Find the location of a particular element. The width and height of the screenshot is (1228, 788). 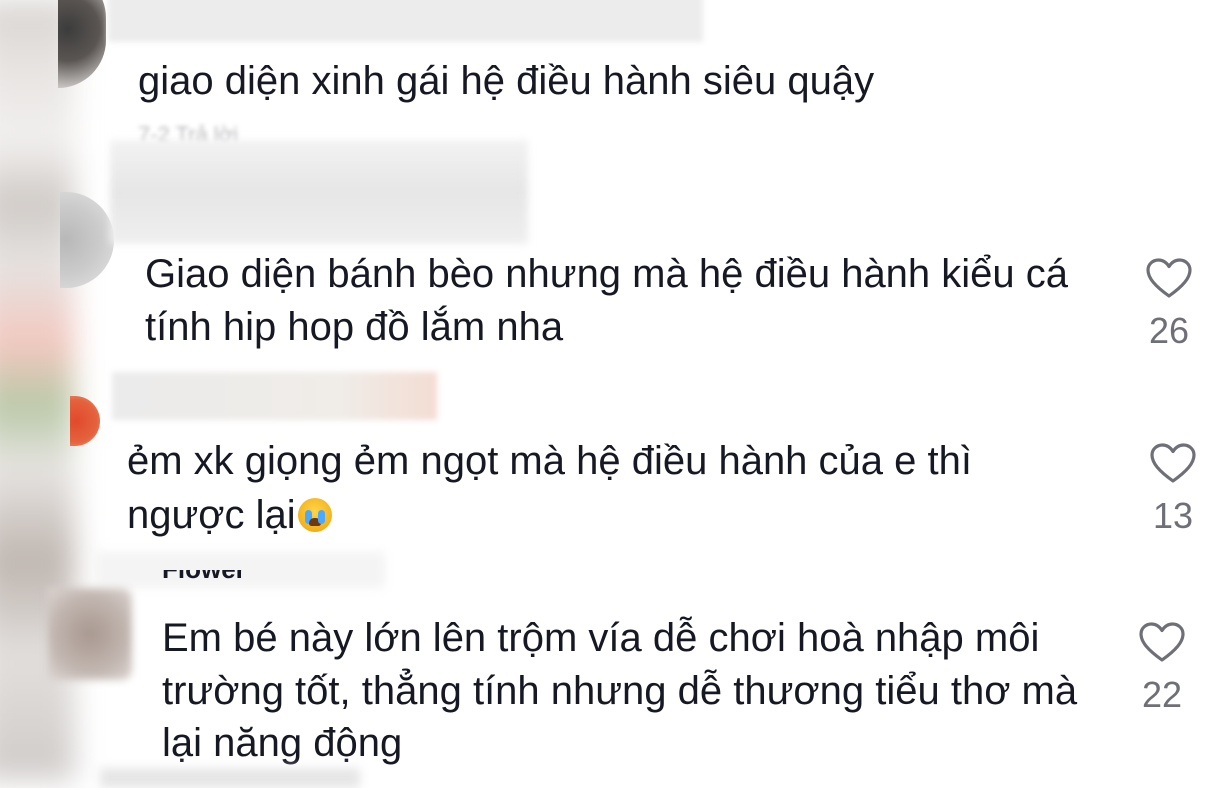

like-button: 26 is located at coordinates (1169, 305).